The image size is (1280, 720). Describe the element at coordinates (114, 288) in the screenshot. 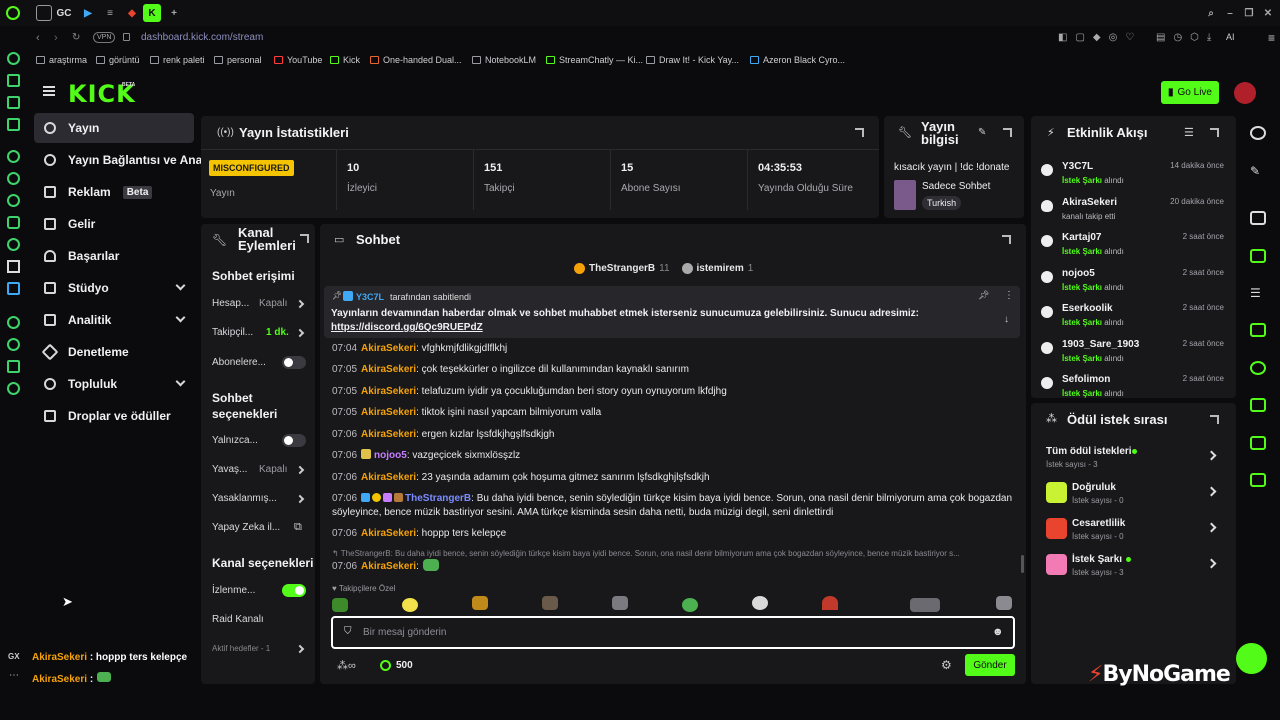

I see `sidebar-item-studyo: Stüdyo` at that location.